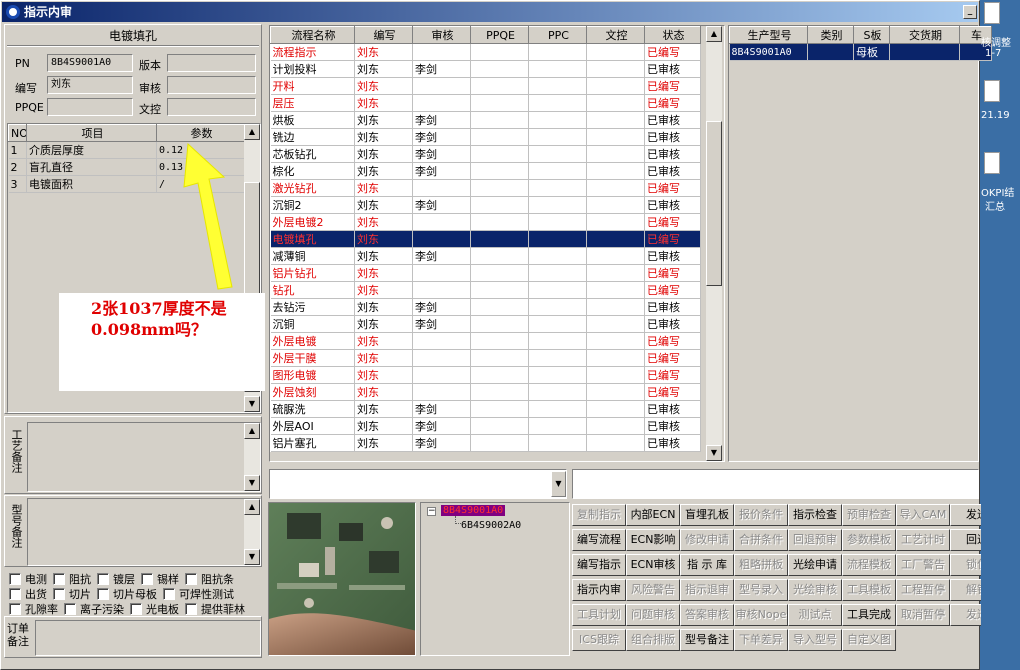  What do you see at coordinates (485, 137) in the screenshot?
I see `flow-row: 铣边 刘东 李剑 已审核` at bounding box center [485, 137].